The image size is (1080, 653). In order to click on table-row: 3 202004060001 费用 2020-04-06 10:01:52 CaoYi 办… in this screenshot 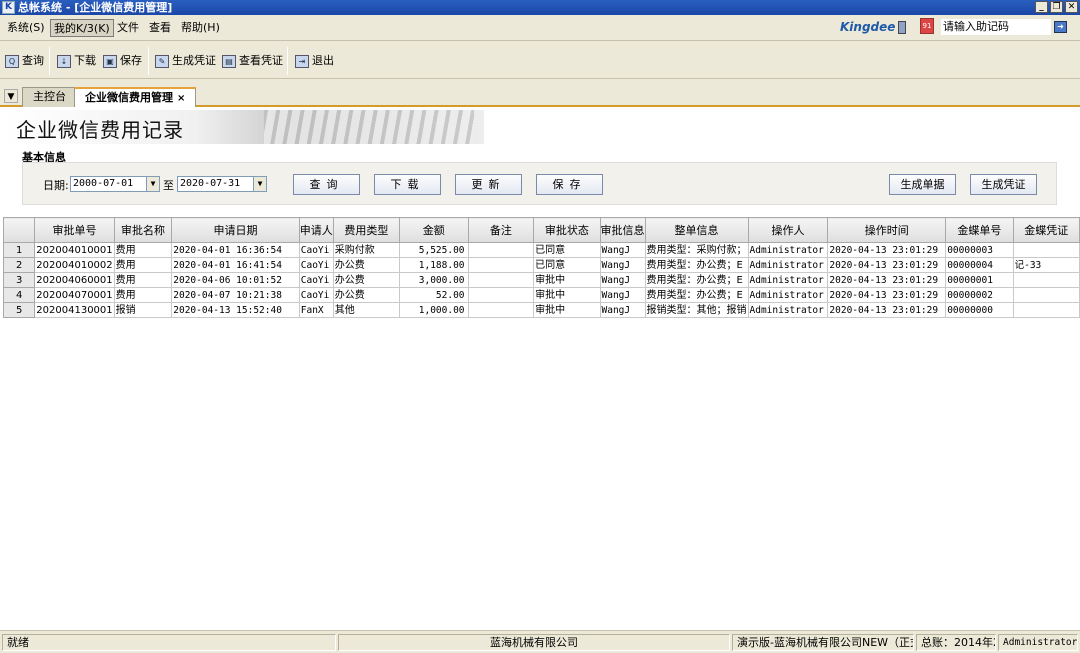, I will do `click(541, 280)`.